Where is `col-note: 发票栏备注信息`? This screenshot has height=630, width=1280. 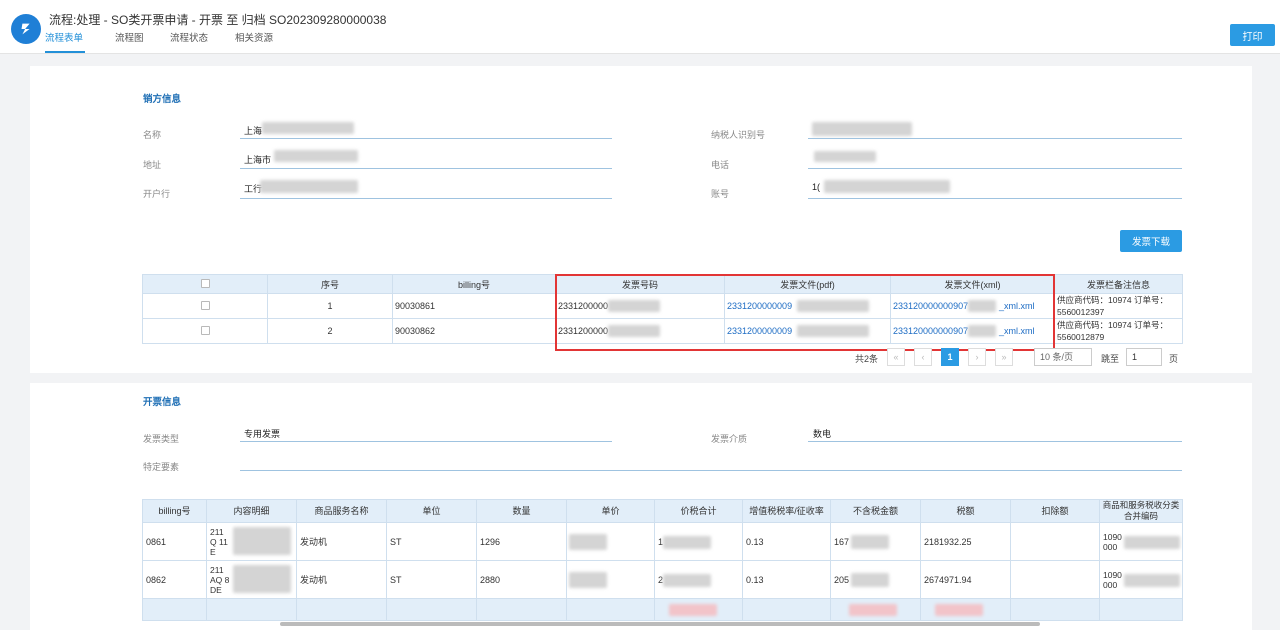
col-note: 发票栏备注信息 is located at coordinates (1118, 284).